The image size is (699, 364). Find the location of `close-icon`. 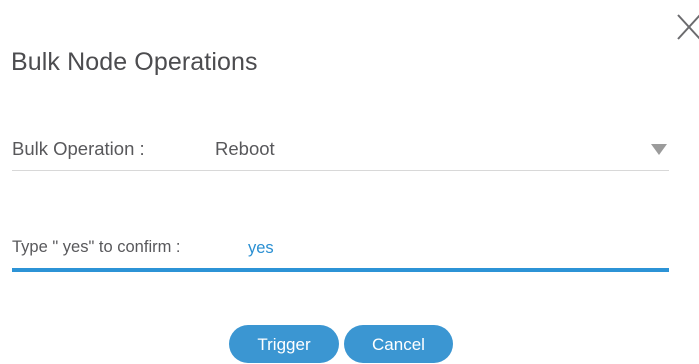

close-icon is located at coordinates (687, 27).